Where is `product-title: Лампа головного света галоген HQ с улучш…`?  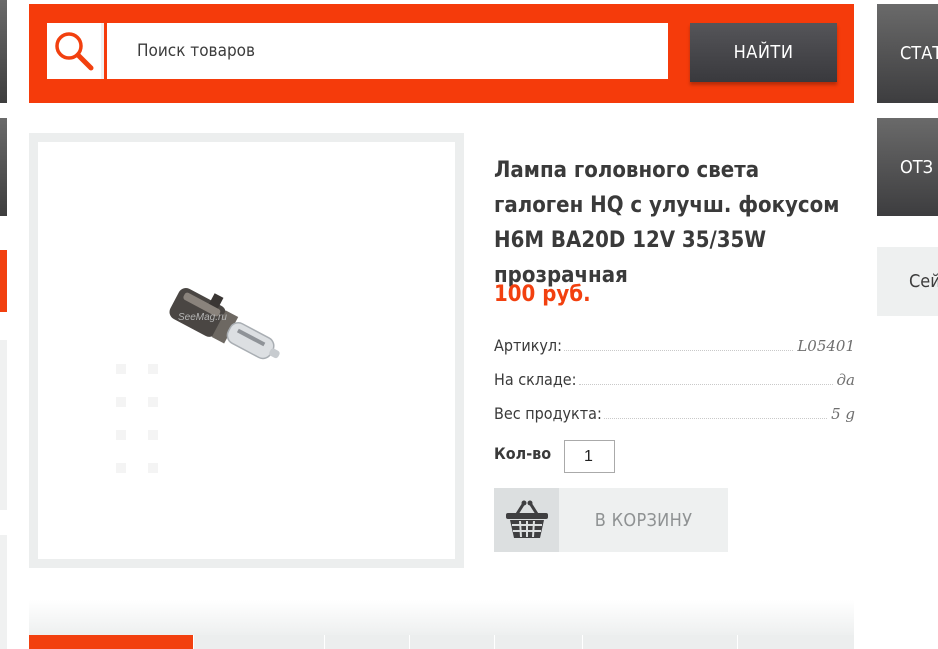 product-title: Лампа головного света галоген HQ с улучш… is located at coordinates (667, 223).